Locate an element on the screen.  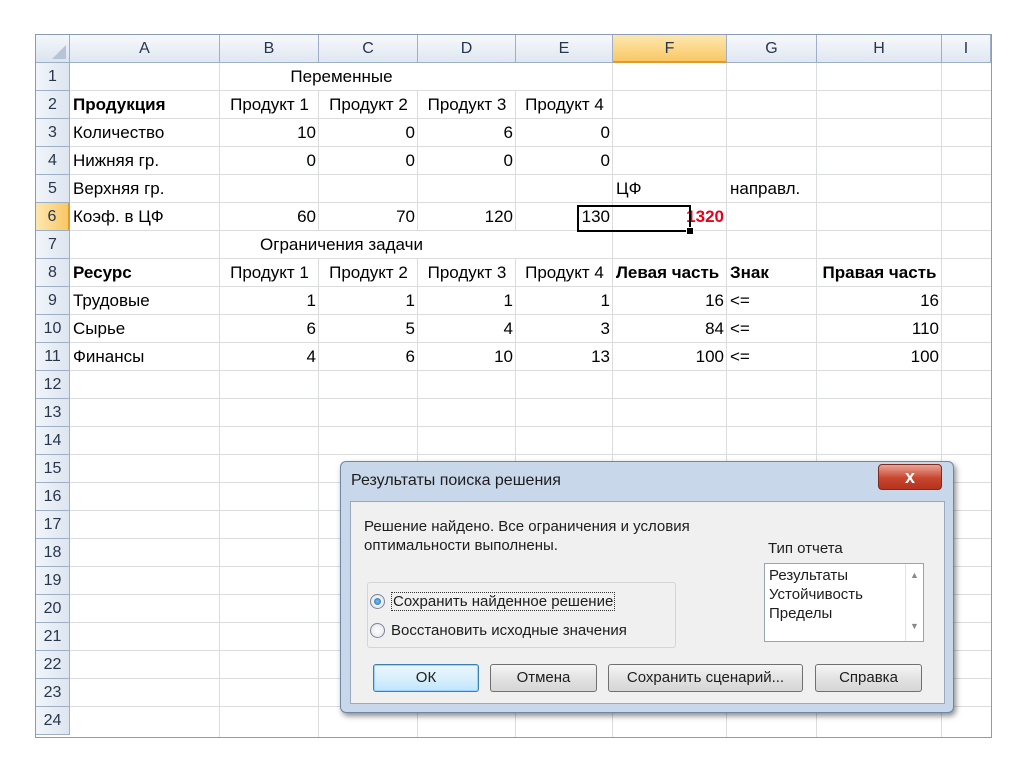
row-header-15: 15 is located at coordinates (53, 469).